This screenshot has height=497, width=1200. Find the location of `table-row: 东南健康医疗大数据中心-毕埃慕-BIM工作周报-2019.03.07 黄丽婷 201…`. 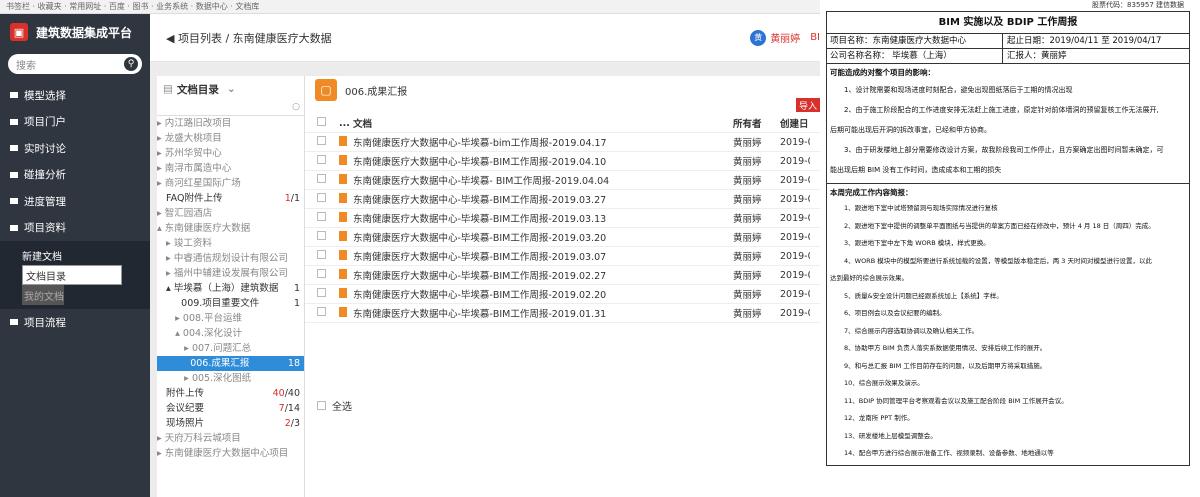

table-row: 东南健康医疗大数据中心-毕埃慕-BIM工作周报-2019.03.07 黄丽婷 201… is located at coordinates (562, 256).